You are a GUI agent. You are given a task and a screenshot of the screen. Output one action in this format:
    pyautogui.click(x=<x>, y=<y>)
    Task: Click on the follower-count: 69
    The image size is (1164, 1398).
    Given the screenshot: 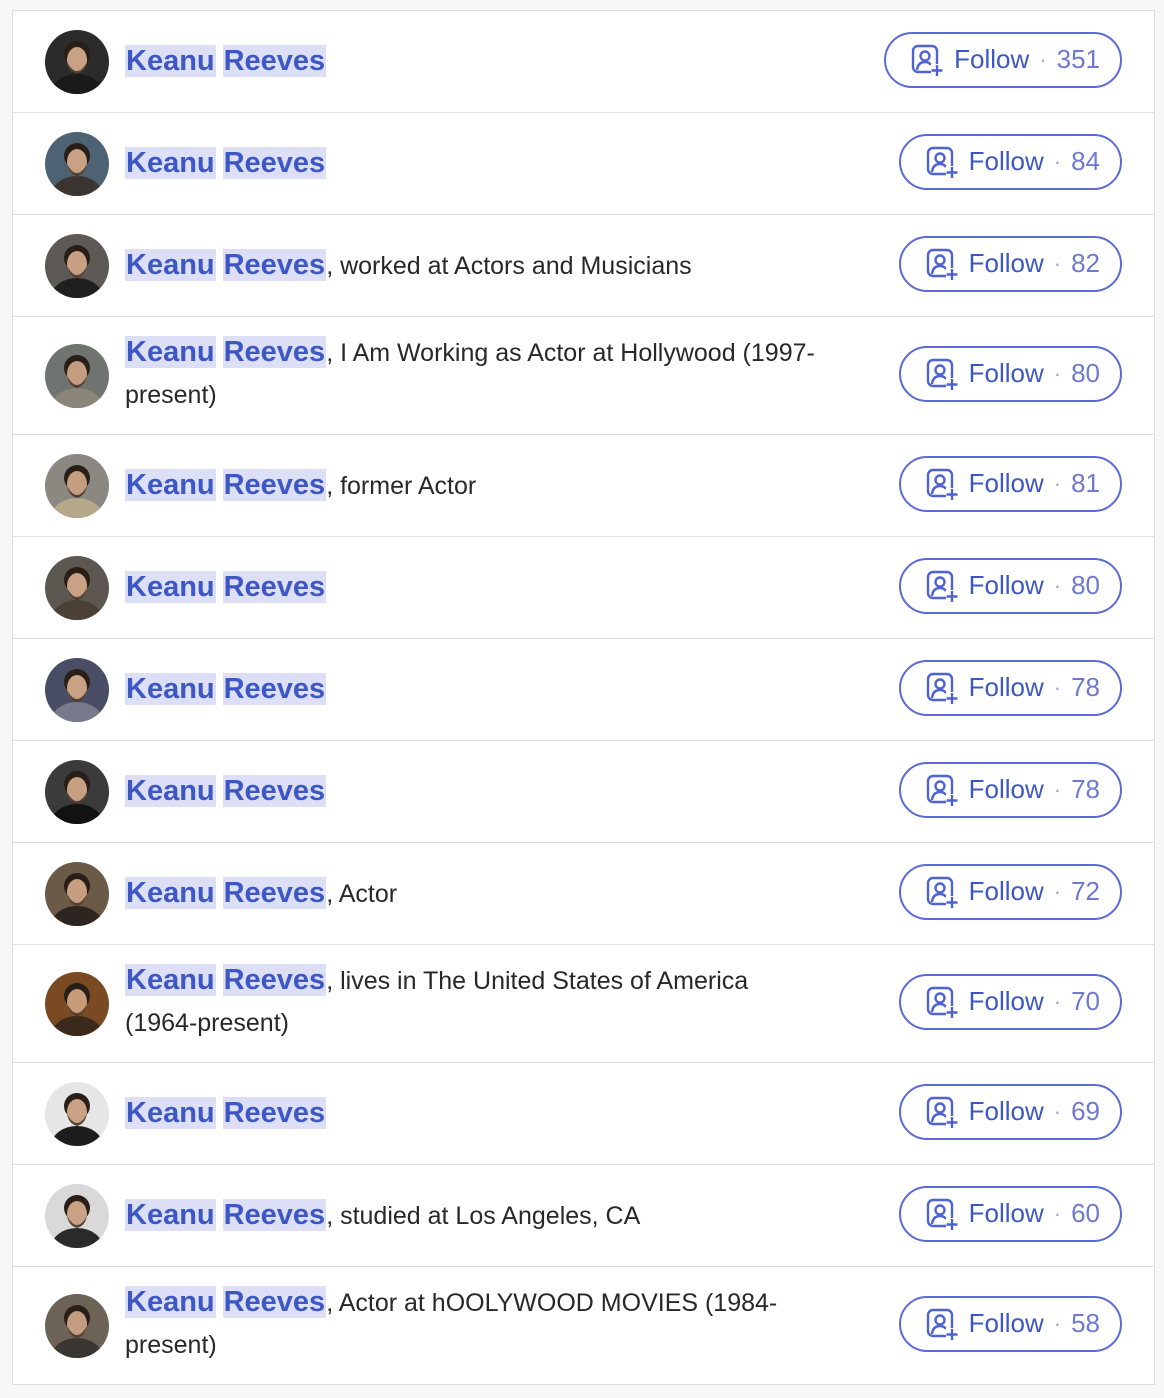 What is the action you would take?
    pyautogui.click(x=1085, y=1111)
    